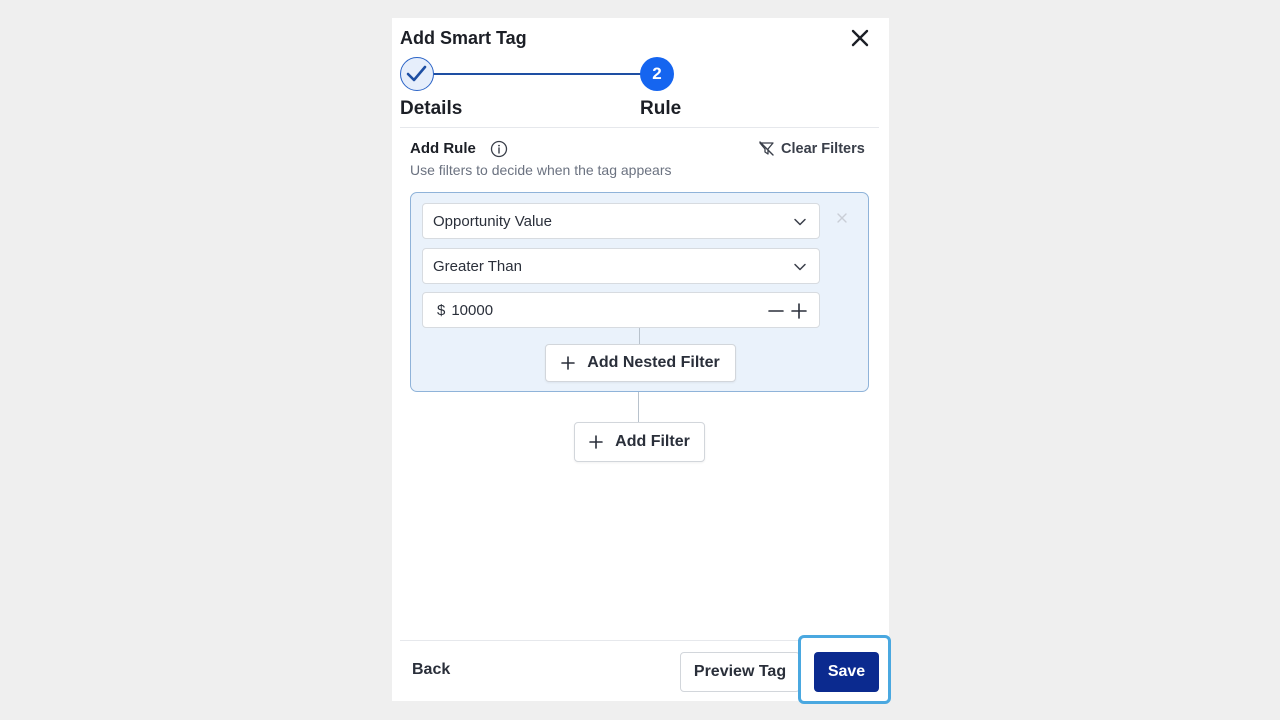 The image size is (1280, 720). I want to click on close-button, so click(860, 38).